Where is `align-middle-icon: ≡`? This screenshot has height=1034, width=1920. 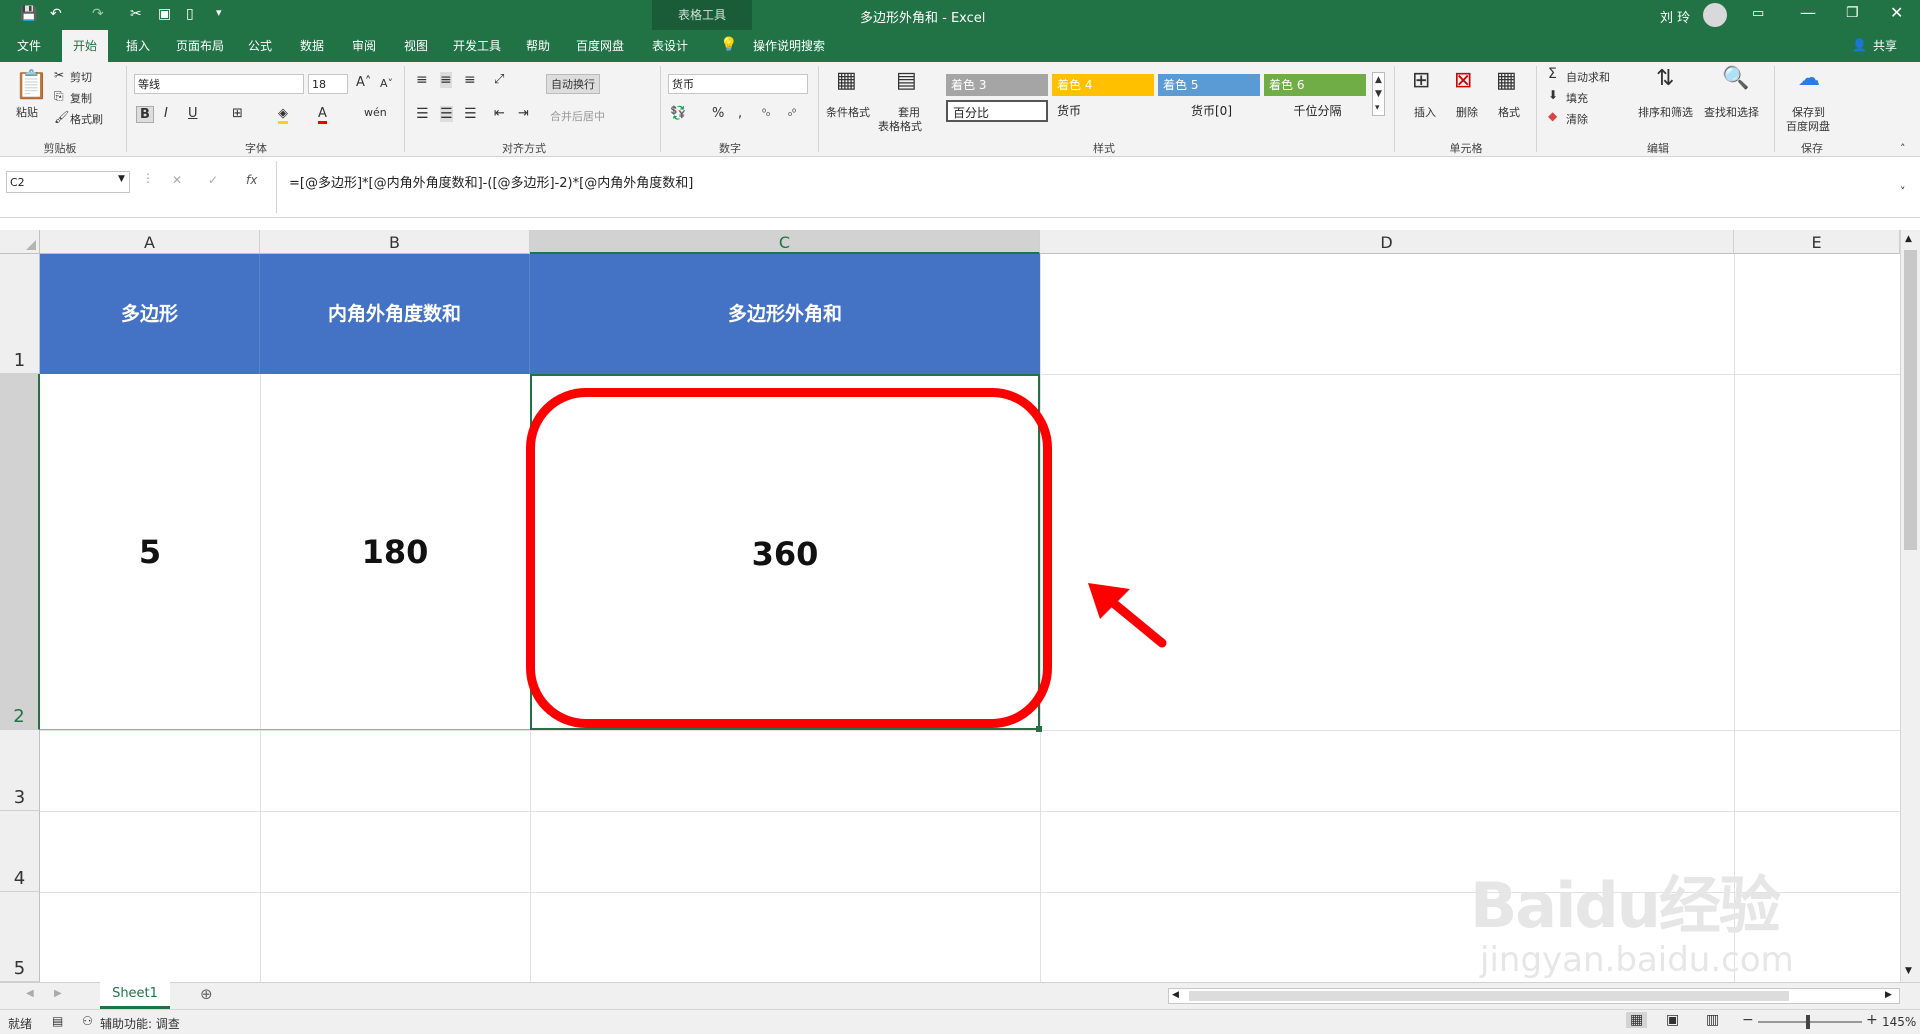
align-middle-icon: ≡ is located at coordinates (446, 80).